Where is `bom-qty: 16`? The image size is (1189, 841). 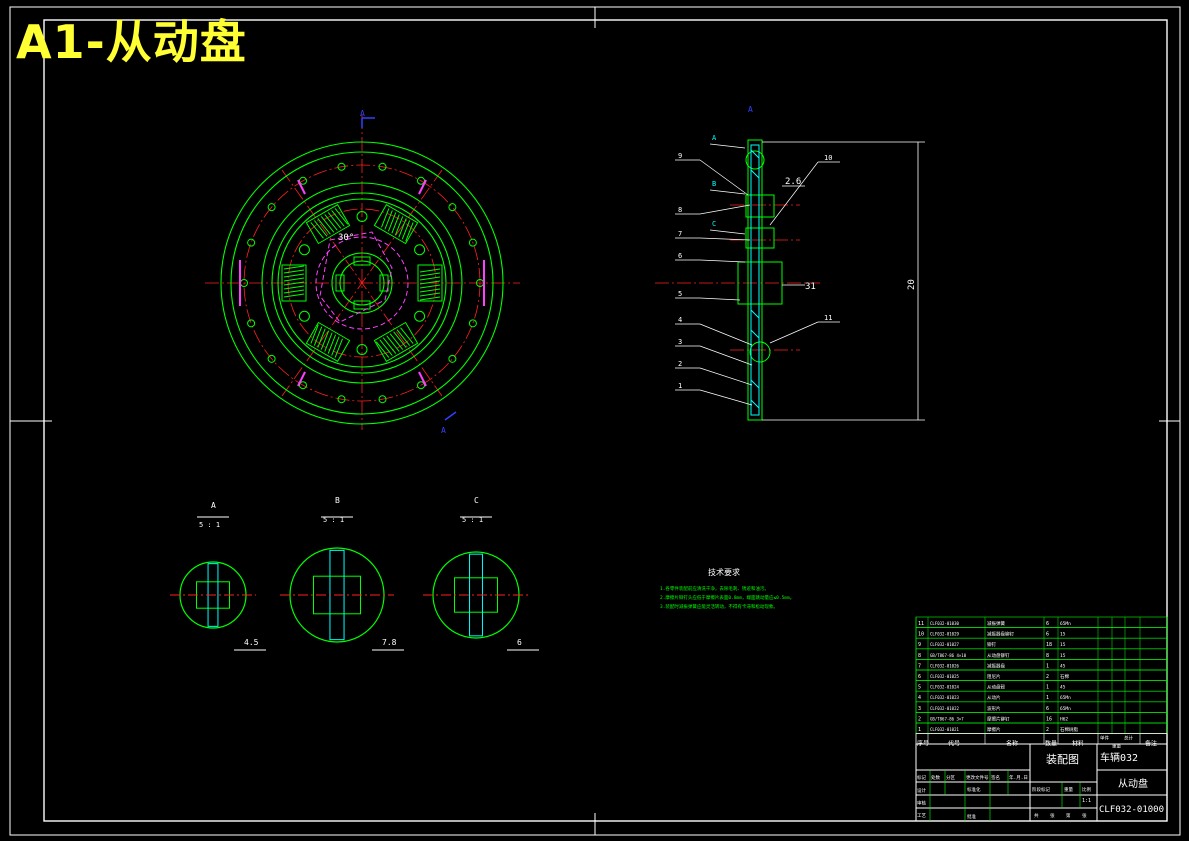 bom-qty: 16 is located at coordinates (1049, 719).